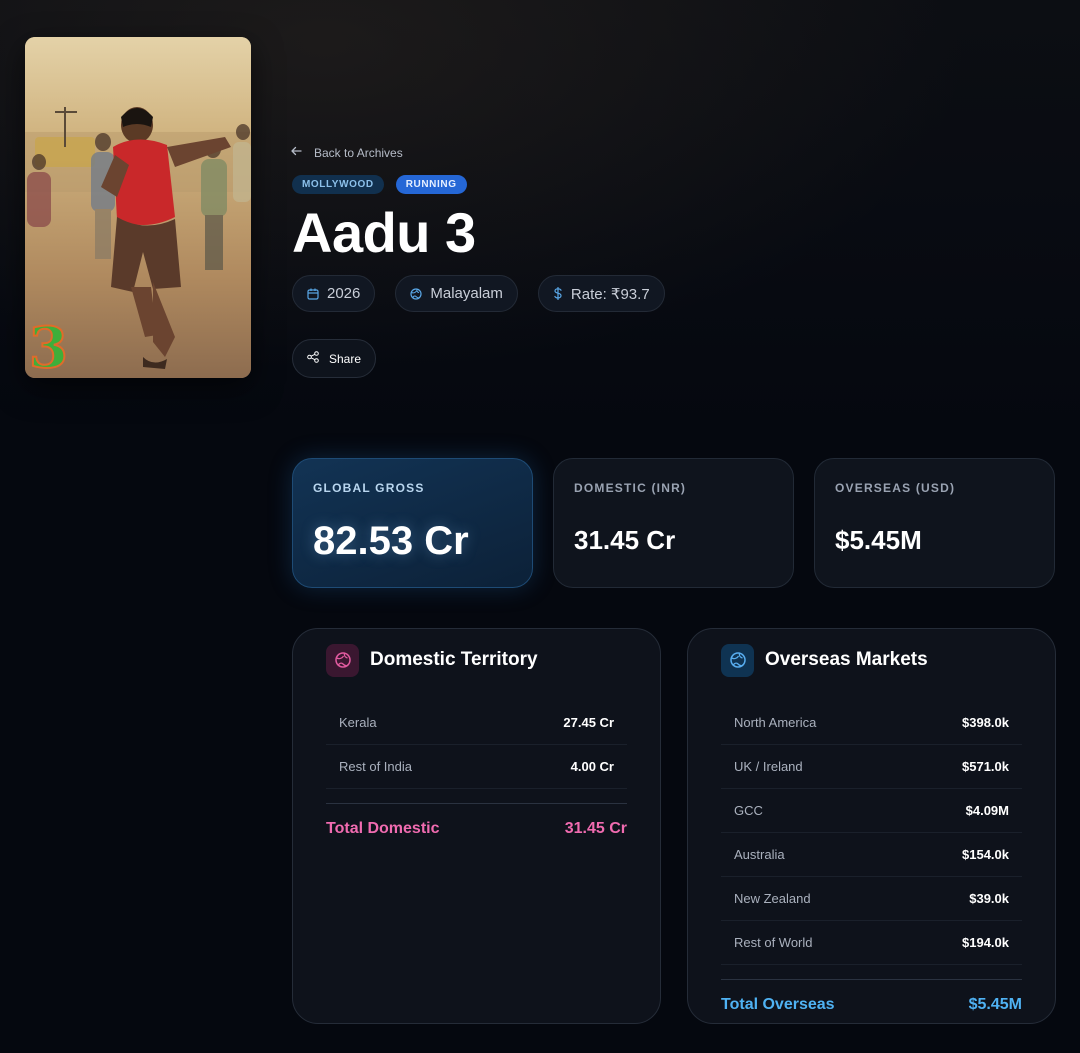  Describe the element at coordinates (985, 942) in the screenshot. I see `market-value: $194.0k` at that location.